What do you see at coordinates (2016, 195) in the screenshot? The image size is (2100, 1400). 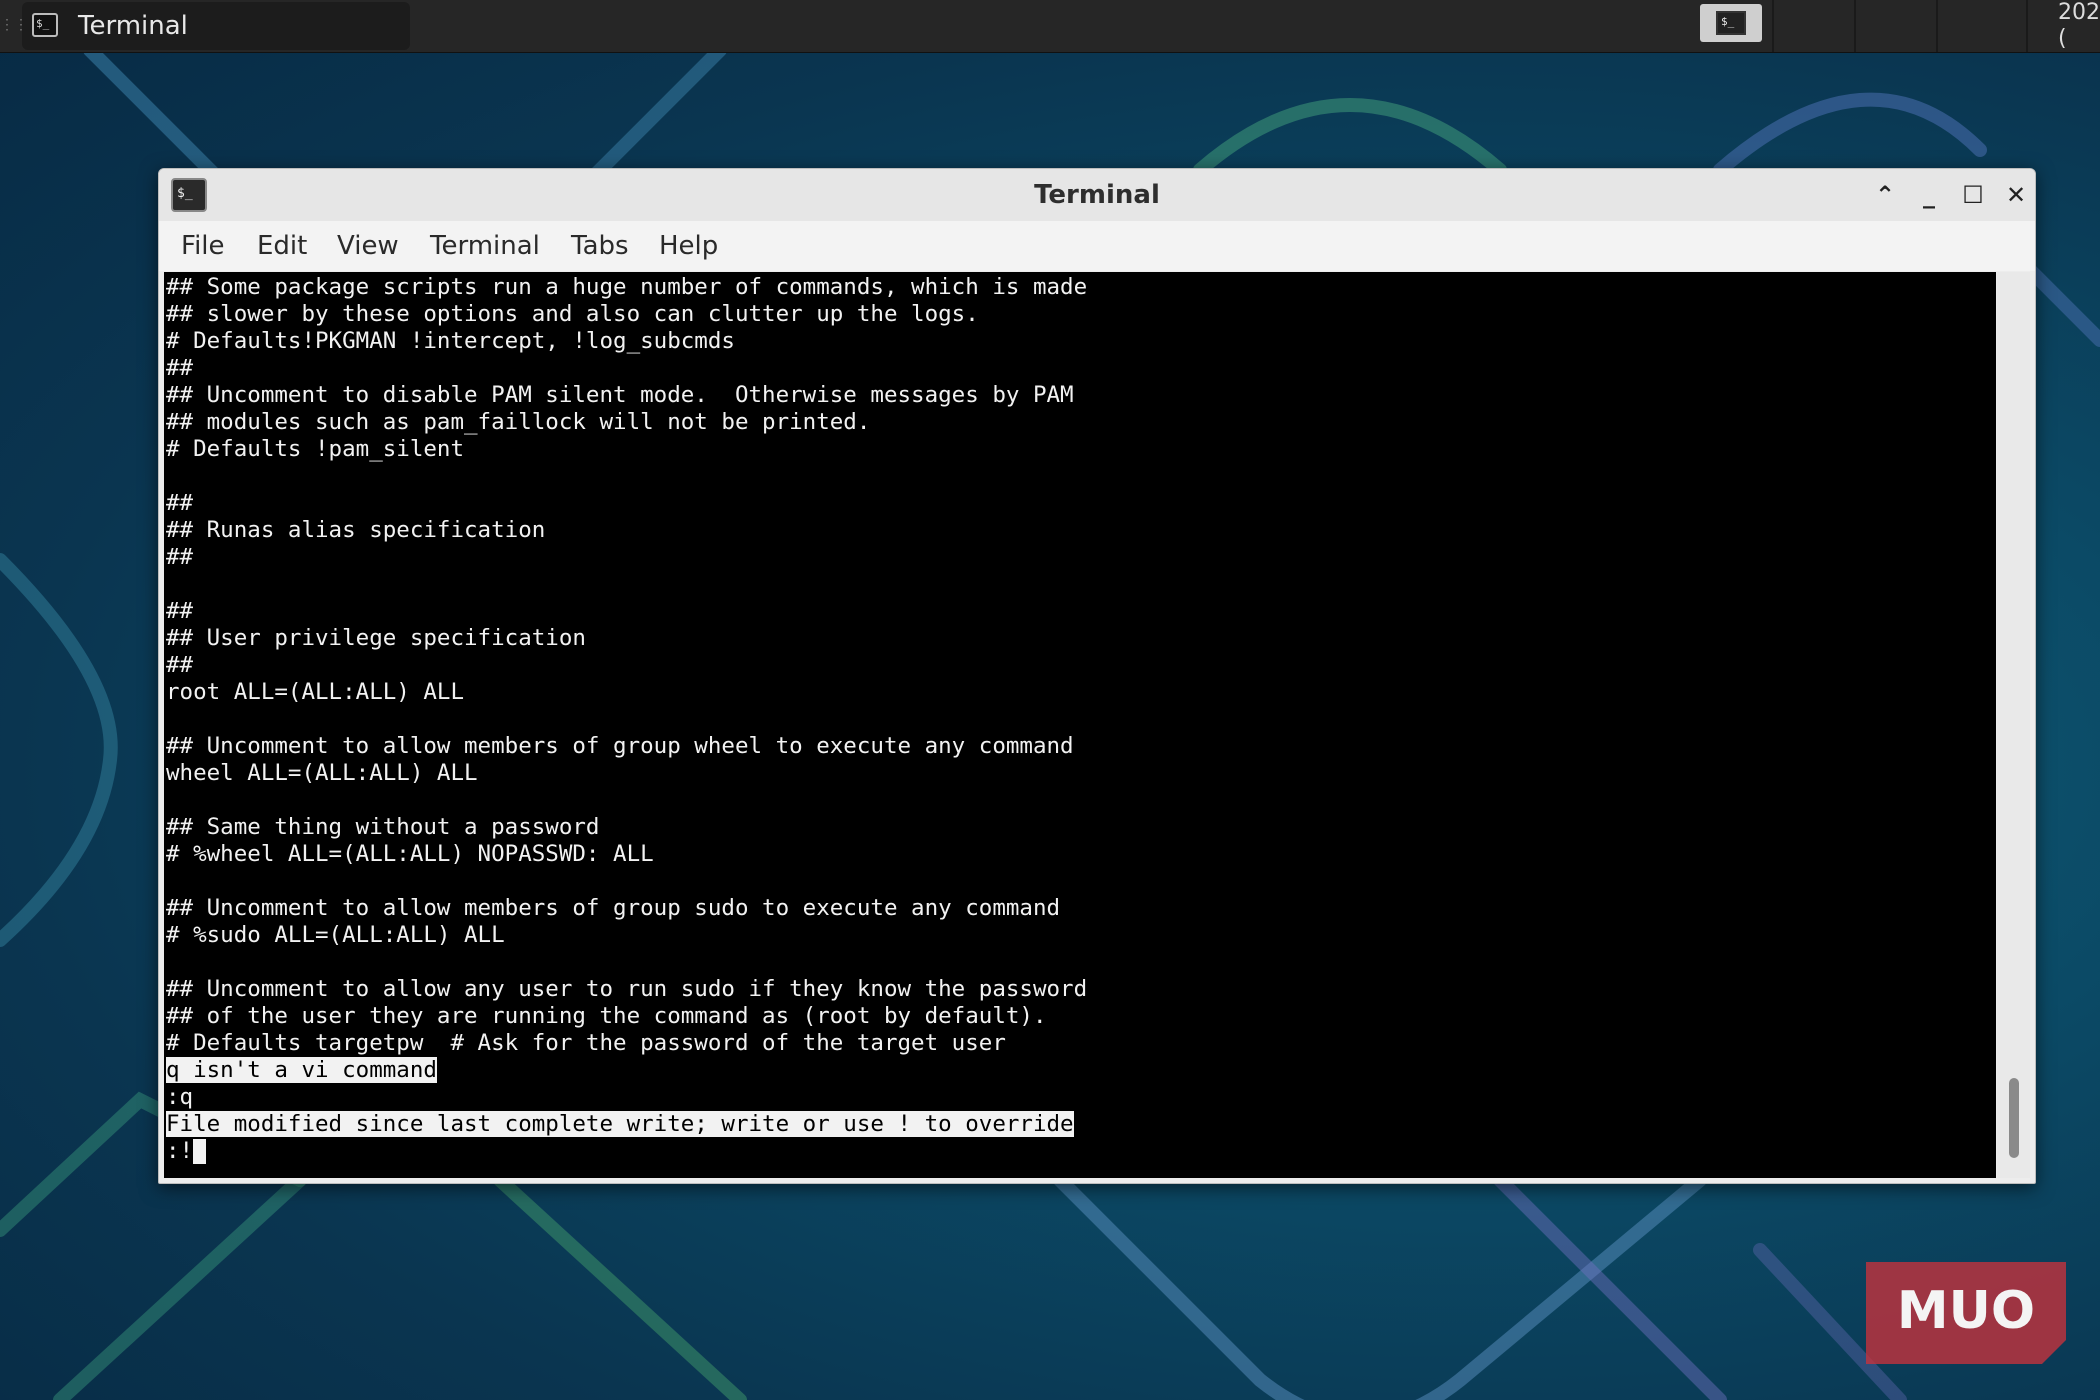 I see `close-button: ✕` at bounding box center [2016, 195].